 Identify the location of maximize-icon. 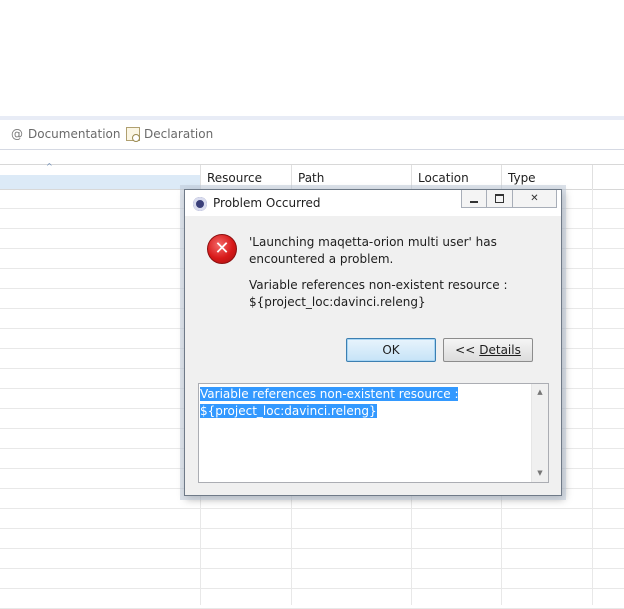
(499, 198).